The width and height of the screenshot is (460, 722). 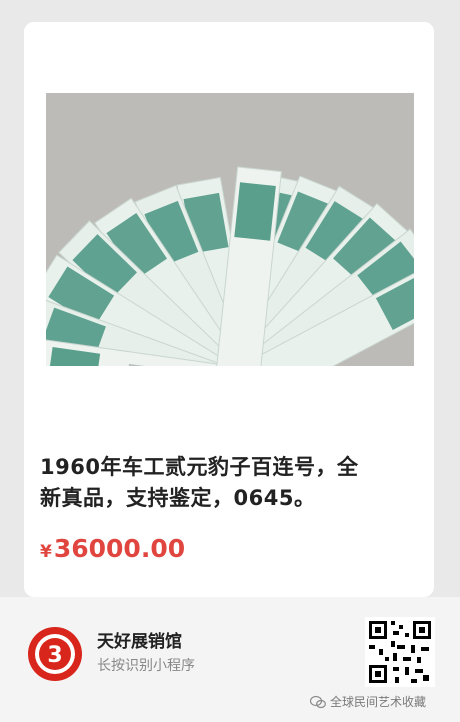 I want to click on currency-symbol: ¥, so click(x=46, y=552).